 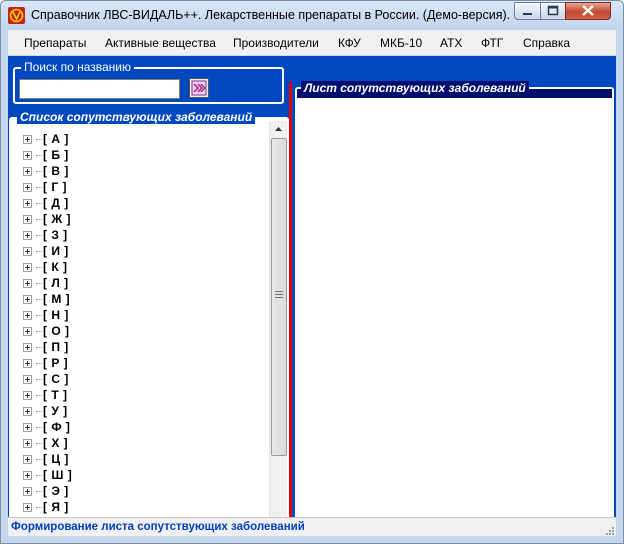 I want to click on maximize-icon, so click(x=553, y=10).